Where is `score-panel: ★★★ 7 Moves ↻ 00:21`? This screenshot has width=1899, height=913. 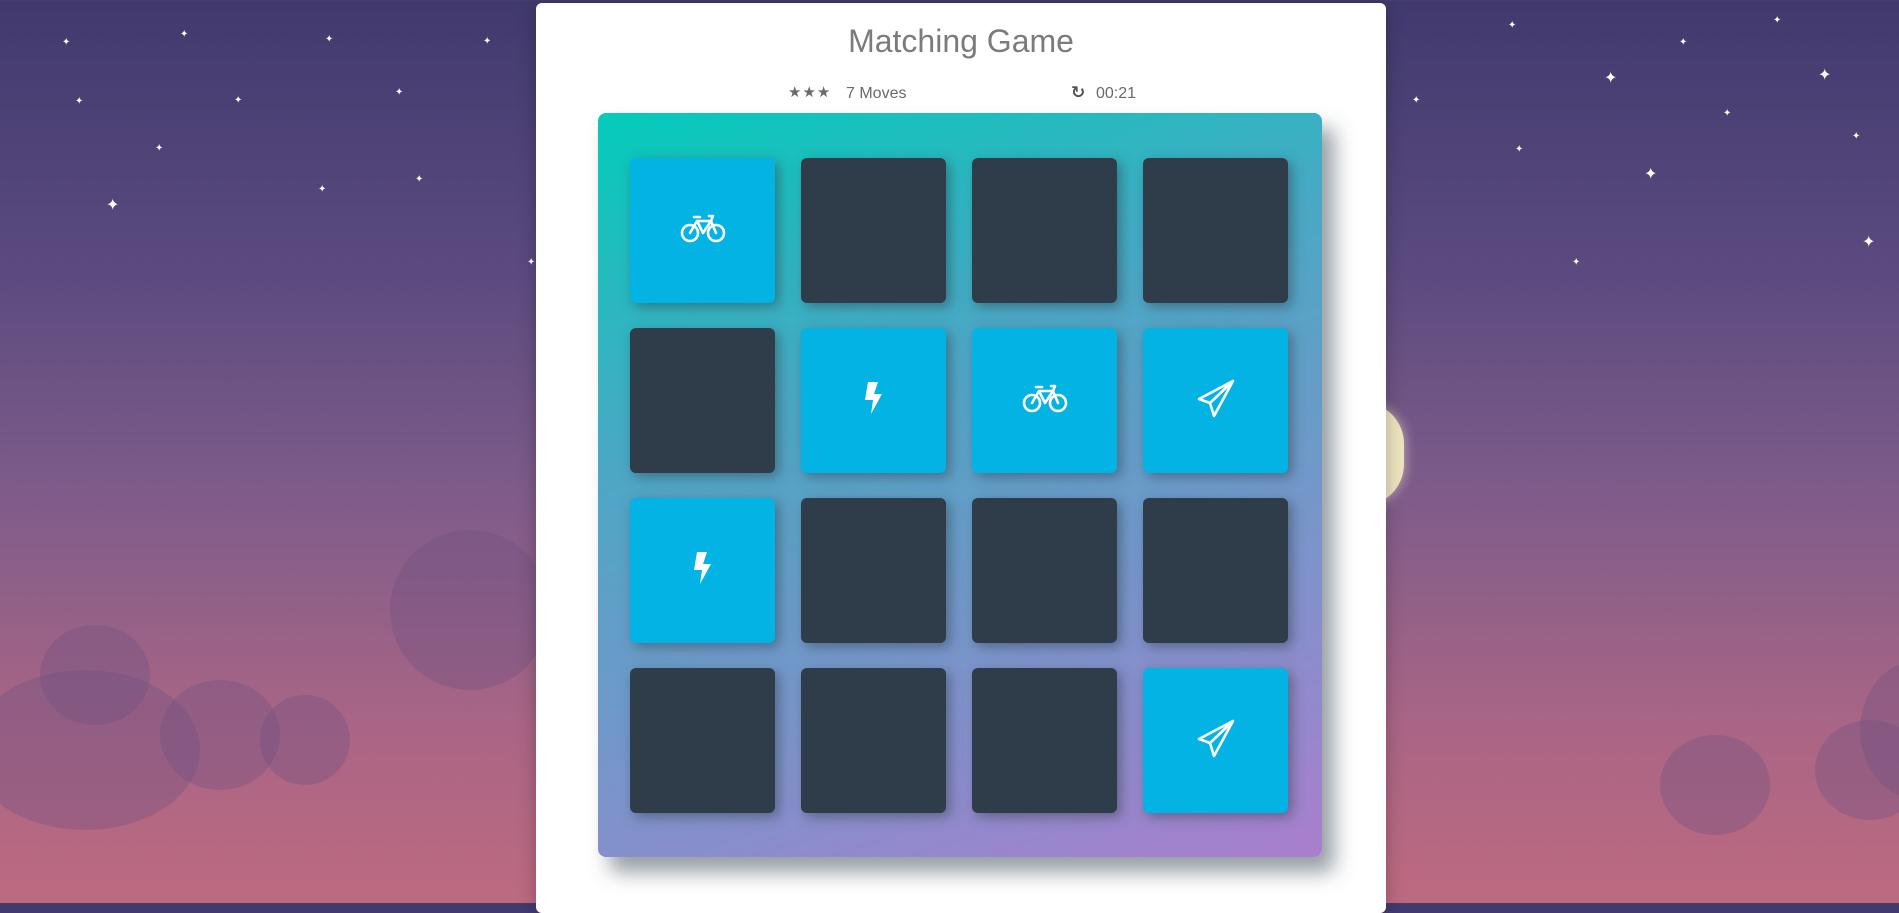
score-panel: ★★★ 7 Moves ↻ 00:21 is located at coordinates (961, 94).